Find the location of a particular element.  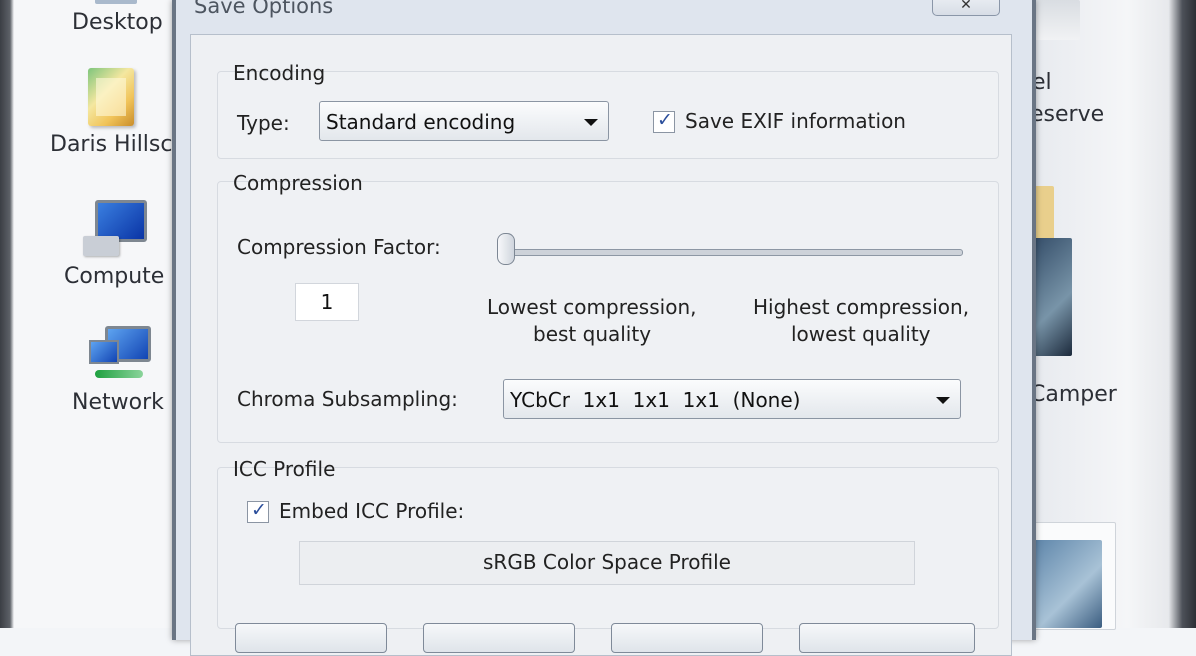

photo-thumbnail is located at coordinates (1066, 584).